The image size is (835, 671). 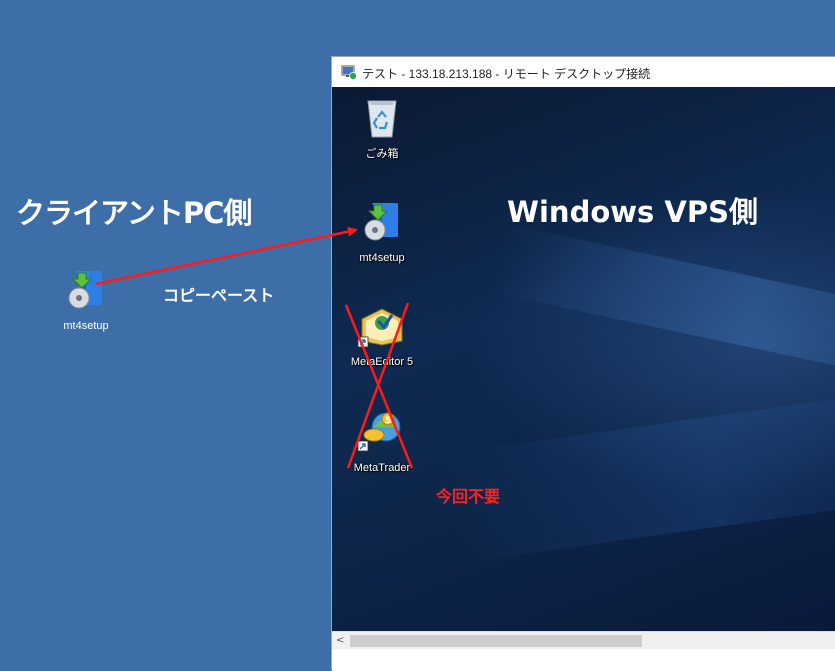 What do you see at coordinates (226, 256) in the screenshot?
I see `copy-arrow` at bounding box center [226, 256].